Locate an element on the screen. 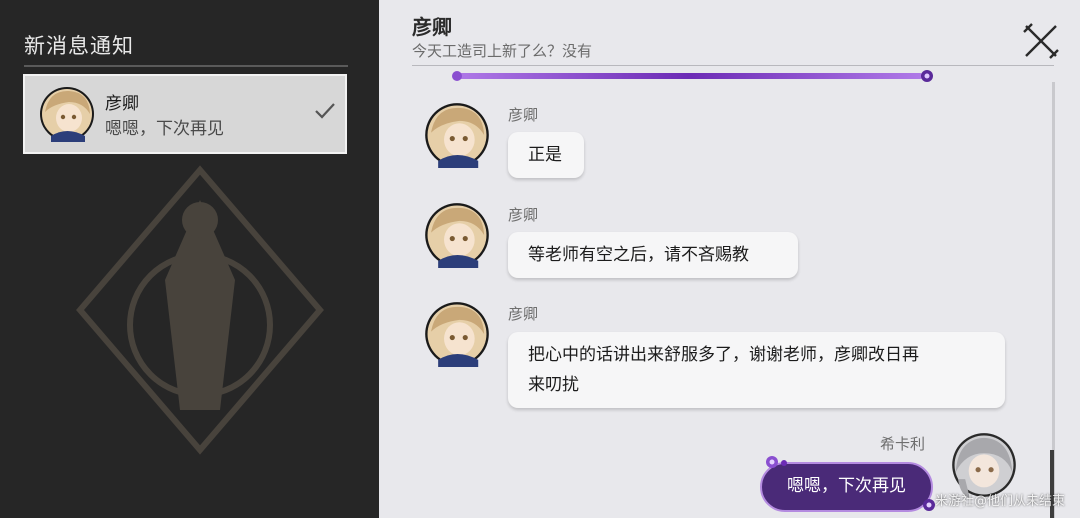  message-sender: 希卡利 is located at coordinates (903, 444).